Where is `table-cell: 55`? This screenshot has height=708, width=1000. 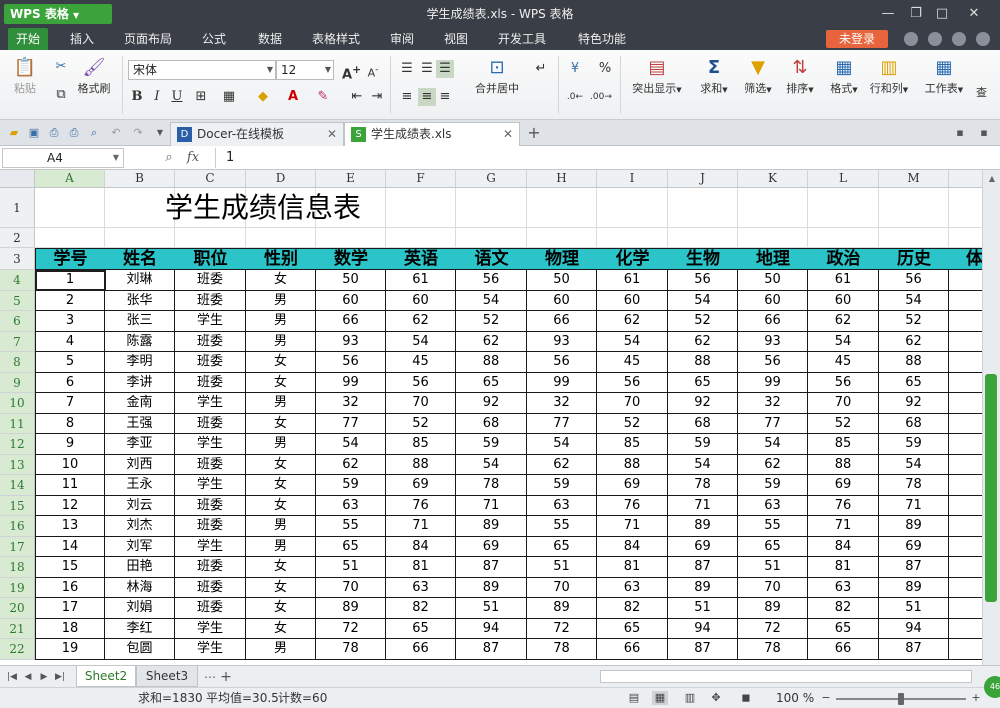
table-cell: 55 is located at coordinates (351, 526).